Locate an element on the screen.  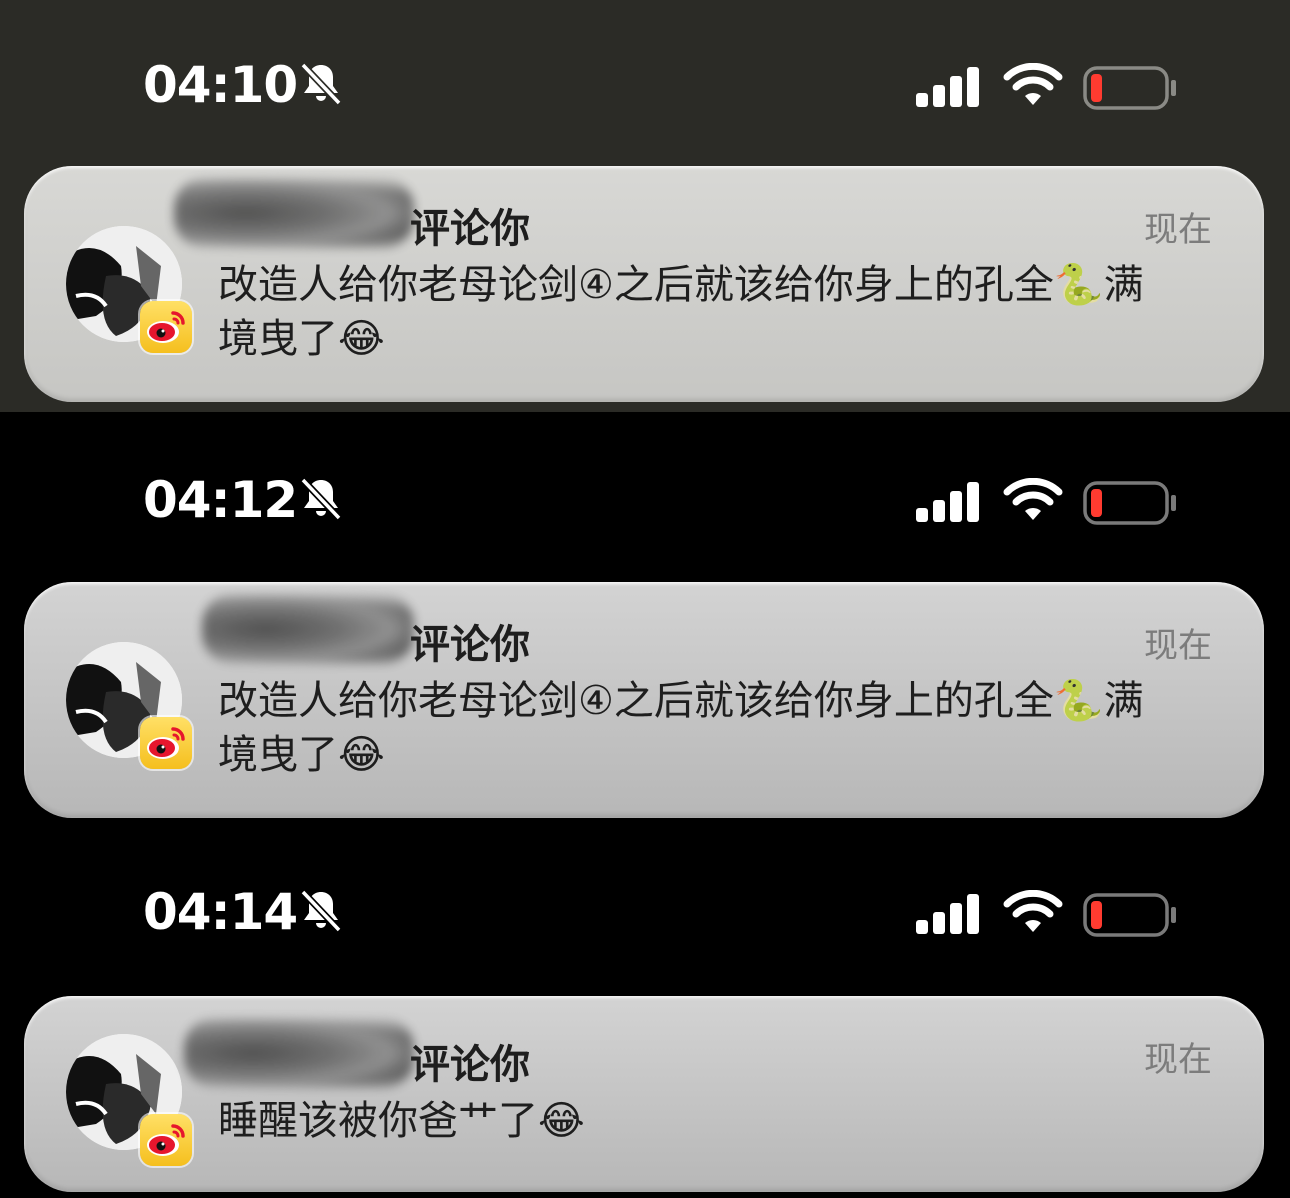
status-bar: 04:10 is located at coordinates (645, 85).